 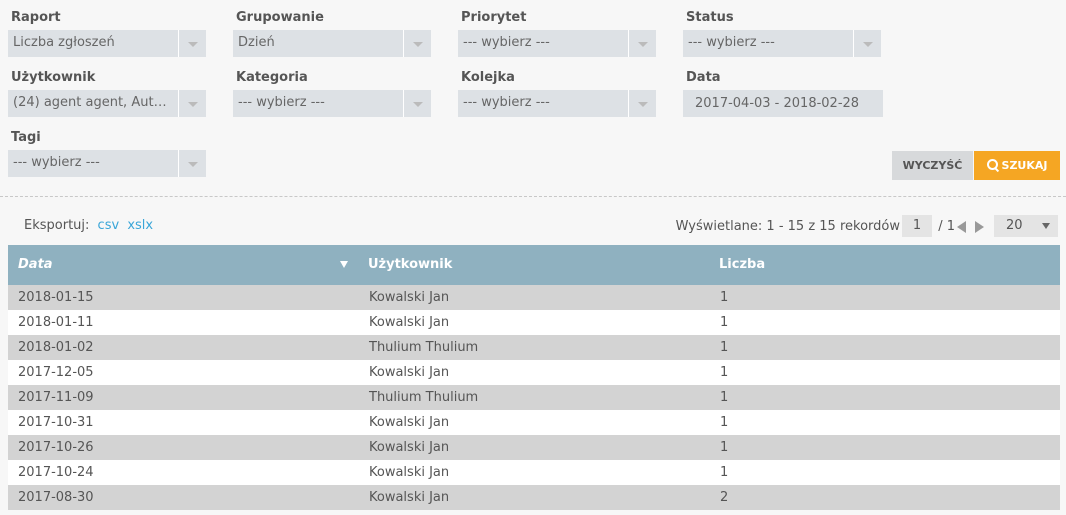 What do you see at coordinates (731, 42) in the screenshot?
I see `status-value: --- wybierz ---` at bounding box center [731, 42].